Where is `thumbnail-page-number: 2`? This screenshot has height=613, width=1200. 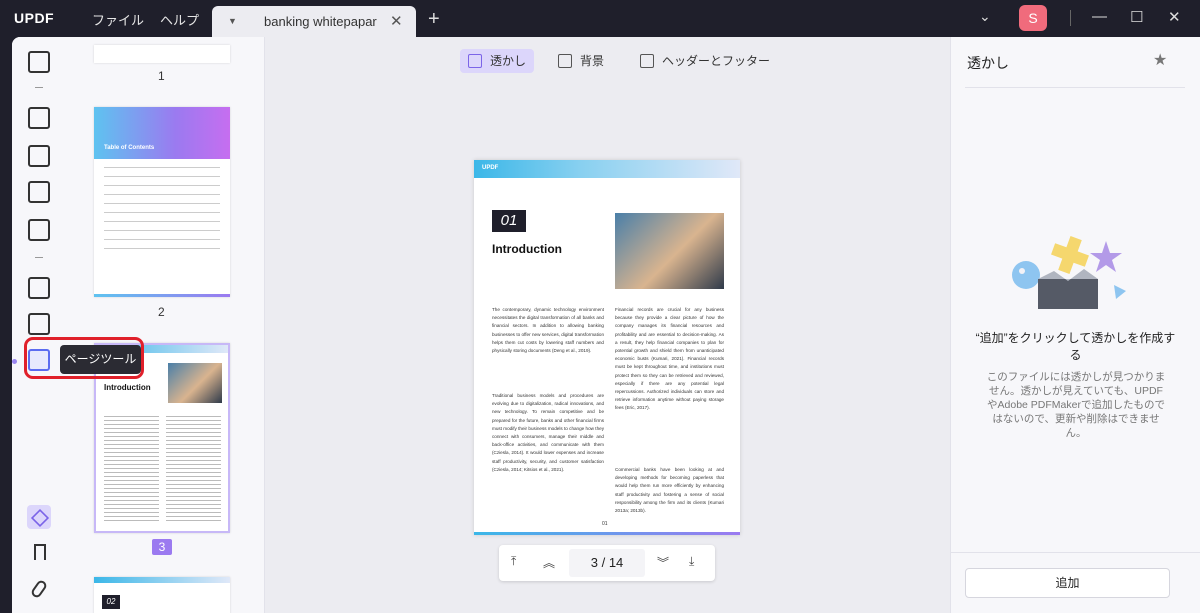 thumbnail-page-number: 2 is located at coordinates (161, 312).